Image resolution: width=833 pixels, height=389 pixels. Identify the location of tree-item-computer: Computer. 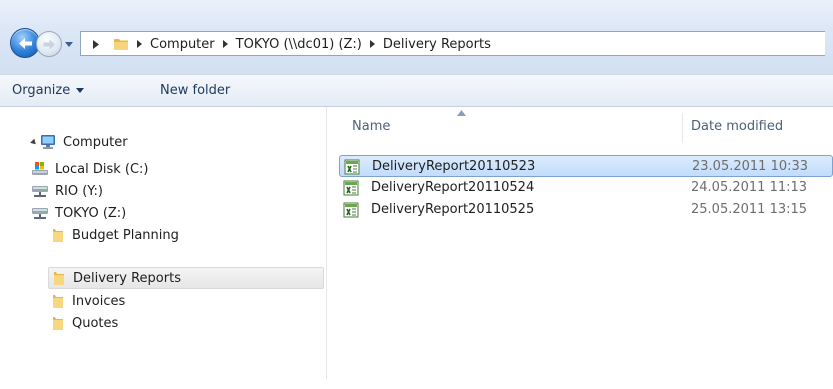
(79, 142).